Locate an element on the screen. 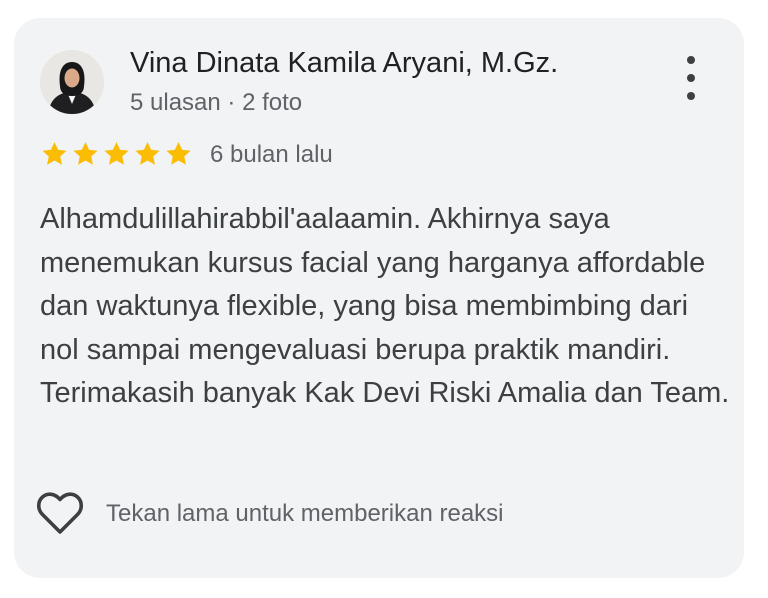 This screenshot has height=598, width=768. reaction-button: Tekan lama untuk memberikan reaksi is located at coordinates (270, 514).